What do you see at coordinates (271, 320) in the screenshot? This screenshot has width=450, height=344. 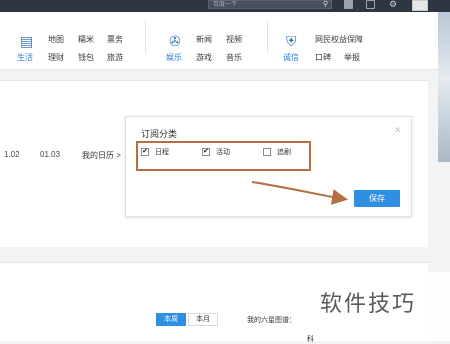 I see `six-star-label: 我的六星图谱：` at bounding box center [271, 320].